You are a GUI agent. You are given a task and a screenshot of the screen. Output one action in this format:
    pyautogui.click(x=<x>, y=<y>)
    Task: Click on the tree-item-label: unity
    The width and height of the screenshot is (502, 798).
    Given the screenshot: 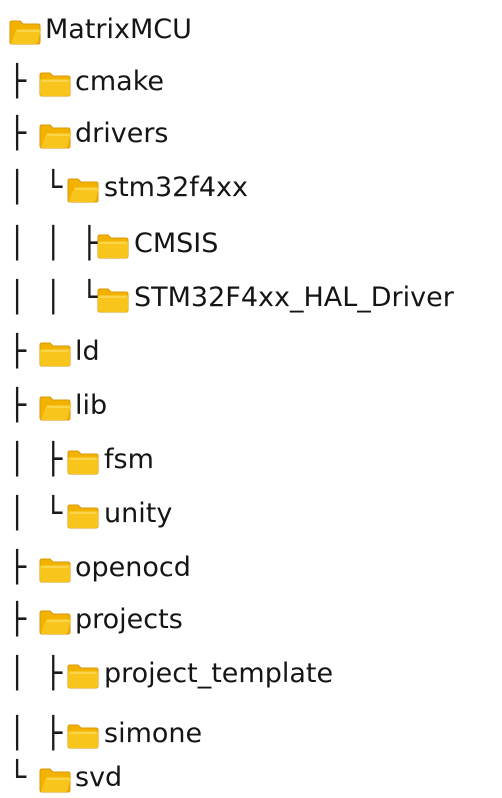 What is the action you would take?
    pyautogui.click(x=138, y=513)
    